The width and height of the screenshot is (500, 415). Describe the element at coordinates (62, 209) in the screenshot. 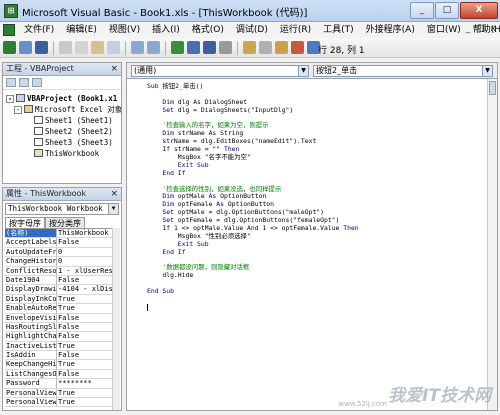

I see `object-select: ThisWorkbook Workbook ▼` at that location.